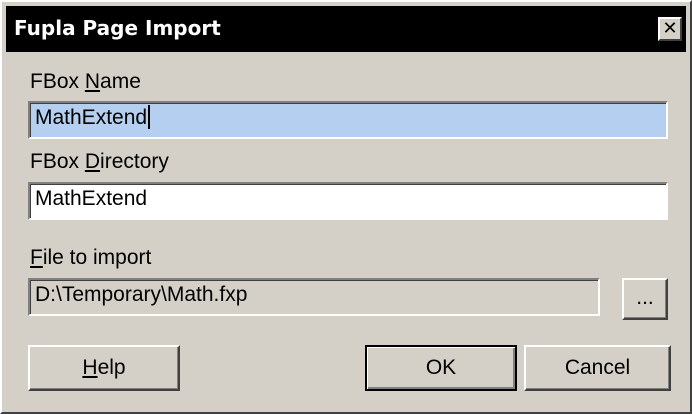 The image size is (692, 414). I want to click on file-to-import-label: File to import, so click(90, 258).